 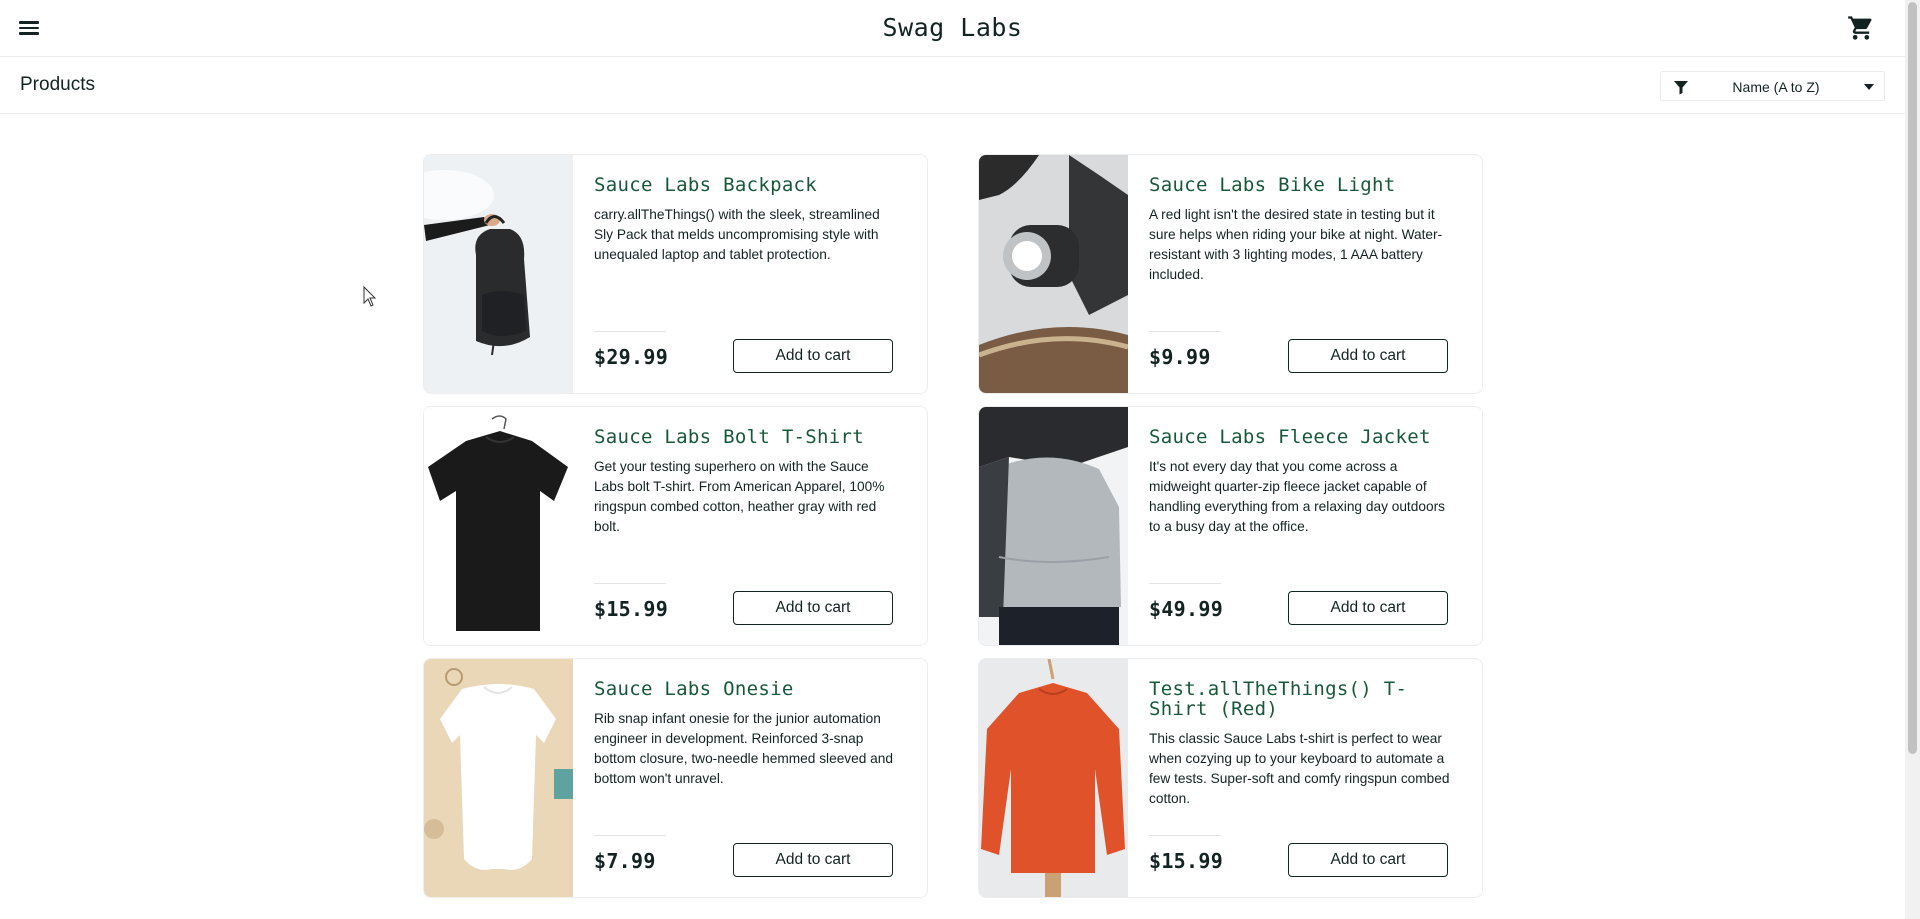 What do you see at coordinates (1861, 28) in the screenshot?
I see `shopping-cart-icon` at bounding box center [1861, 28].